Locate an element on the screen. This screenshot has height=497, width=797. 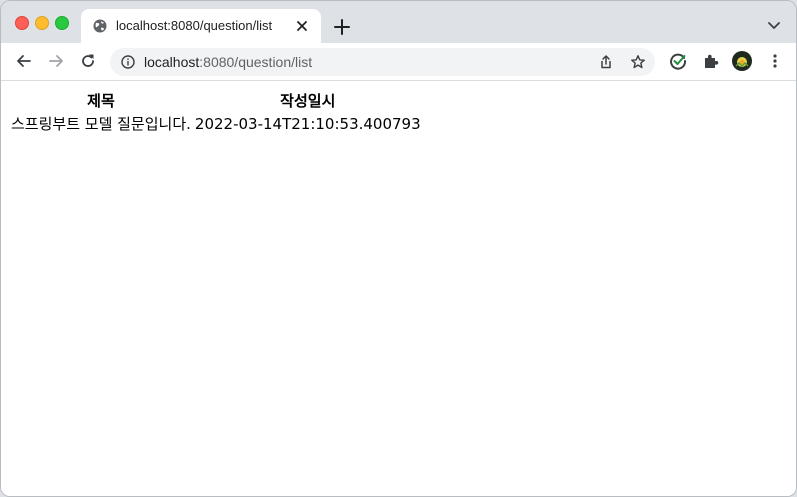
back-icon is located at coordinates (24, 61).